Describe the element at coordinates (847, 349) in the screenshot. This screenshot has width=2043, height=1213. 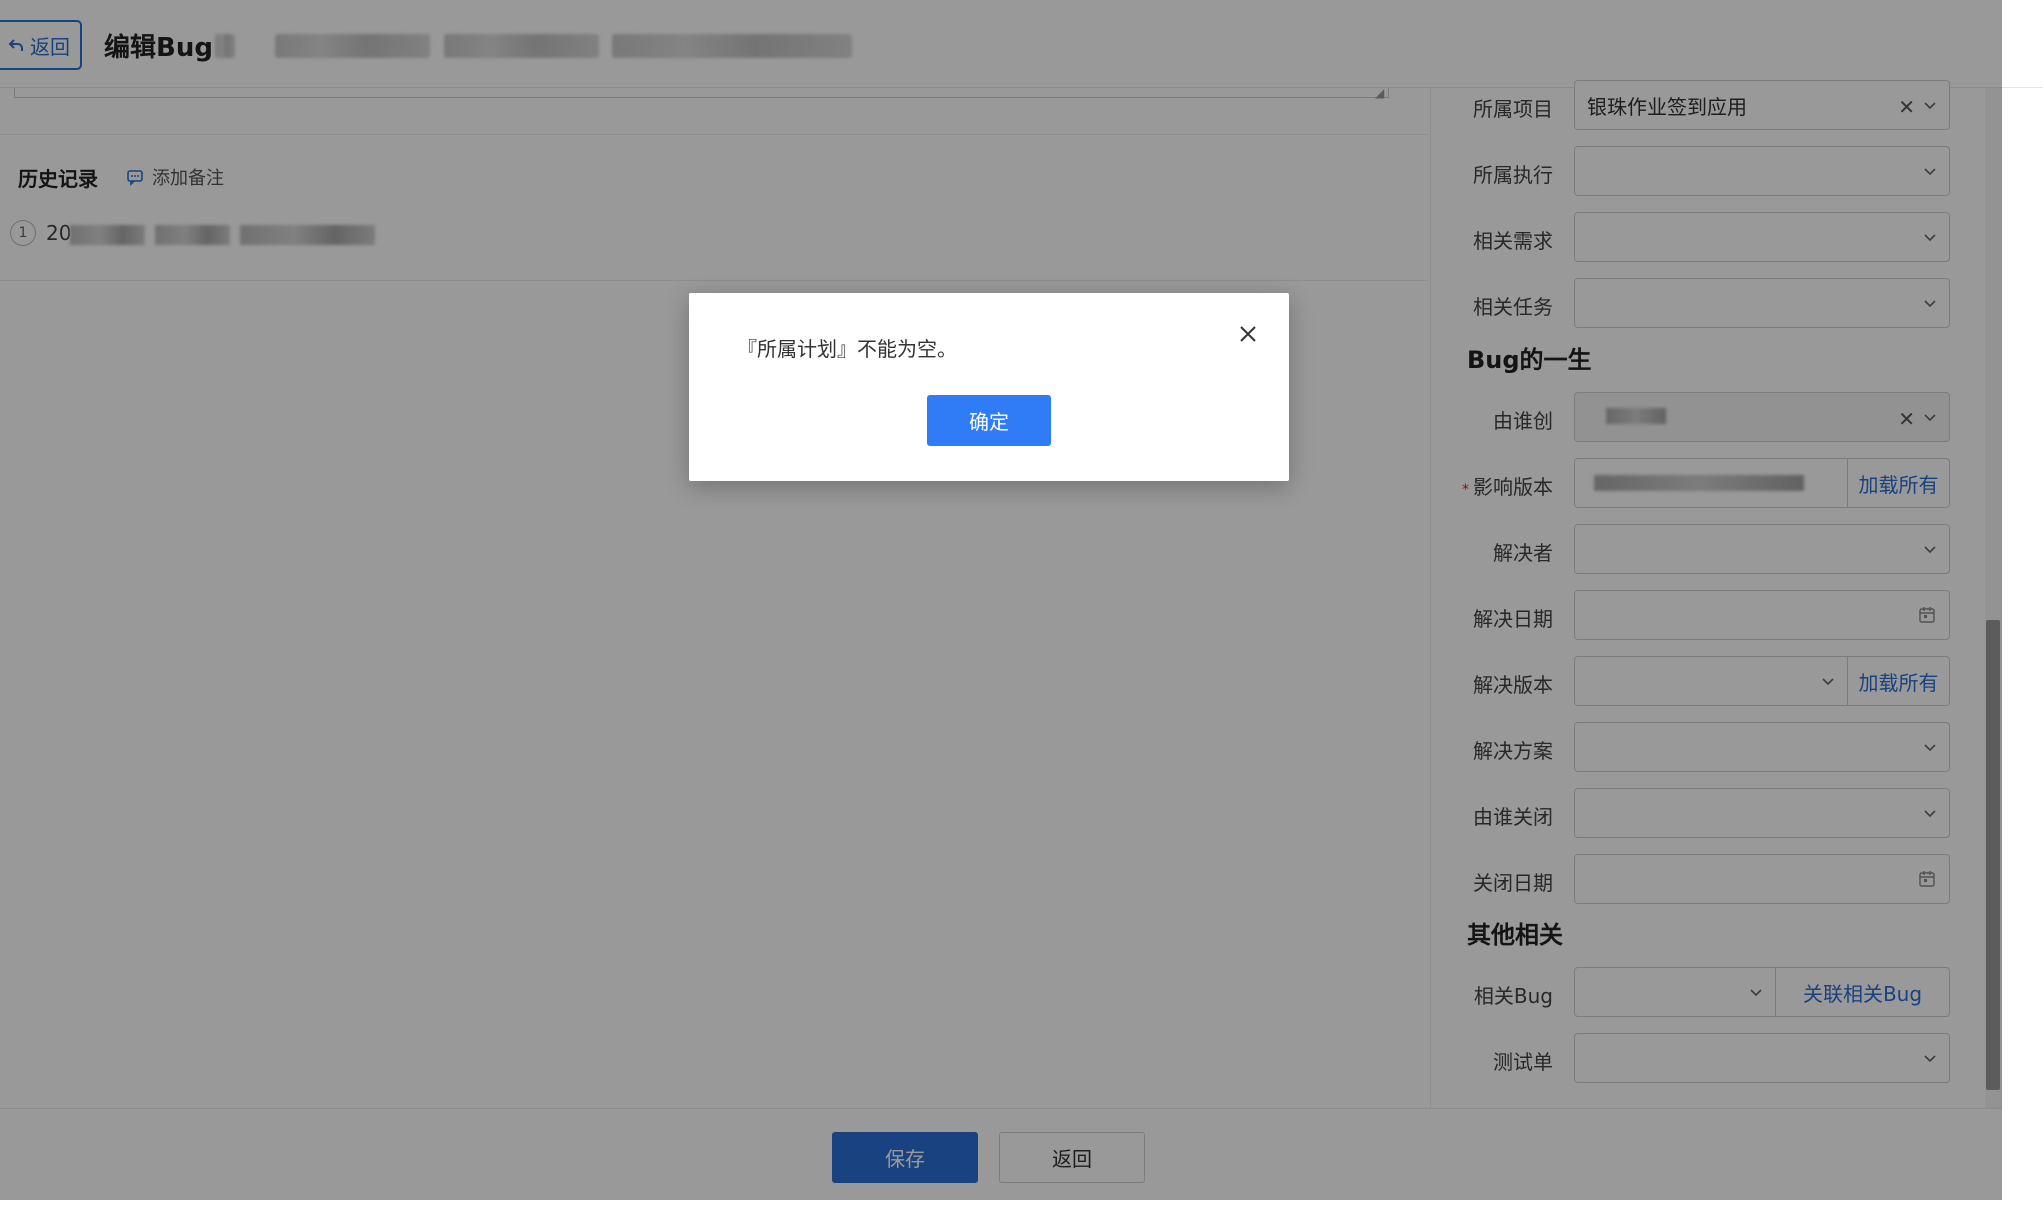
I see `alert-message: 『所属计划』不能为空。` at that location.